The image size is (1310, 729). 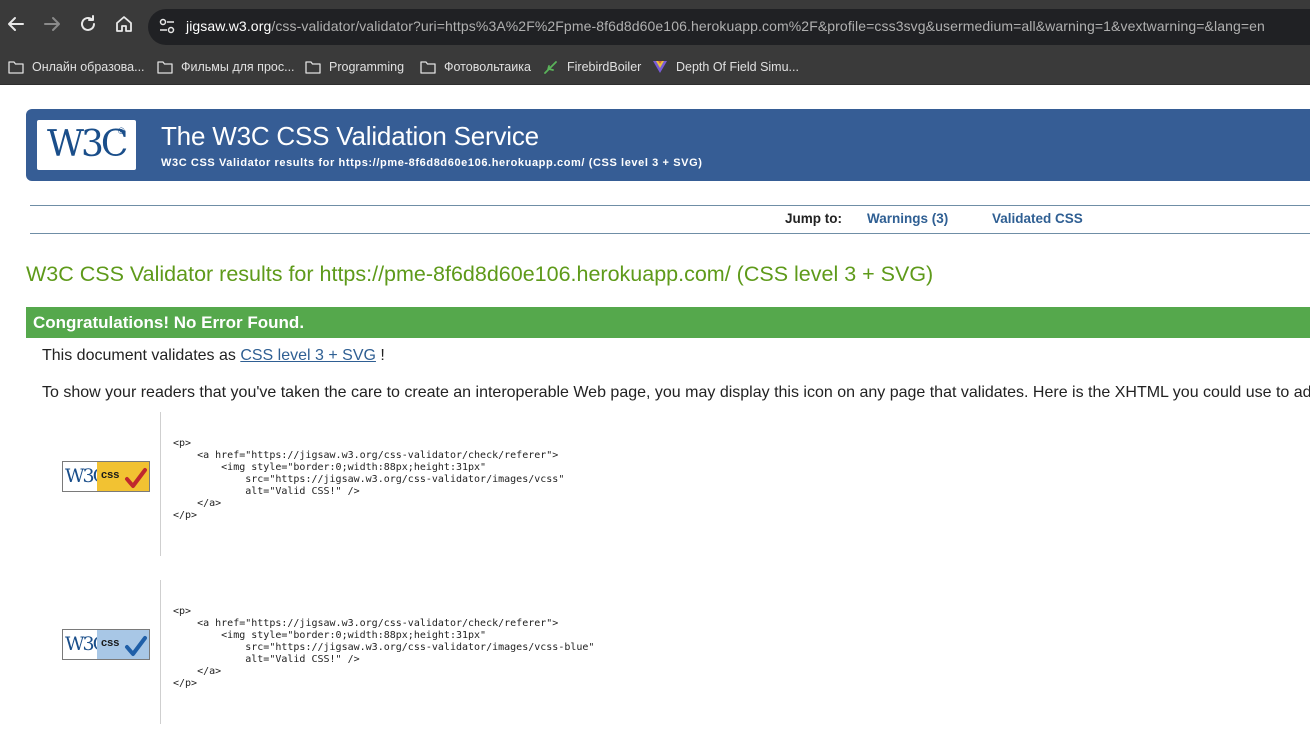 What do you see at coordinates (350, 136) in the screenshot?
I see `page-title: The W3C CSS Validation Service` at bounding box center [350, 136].